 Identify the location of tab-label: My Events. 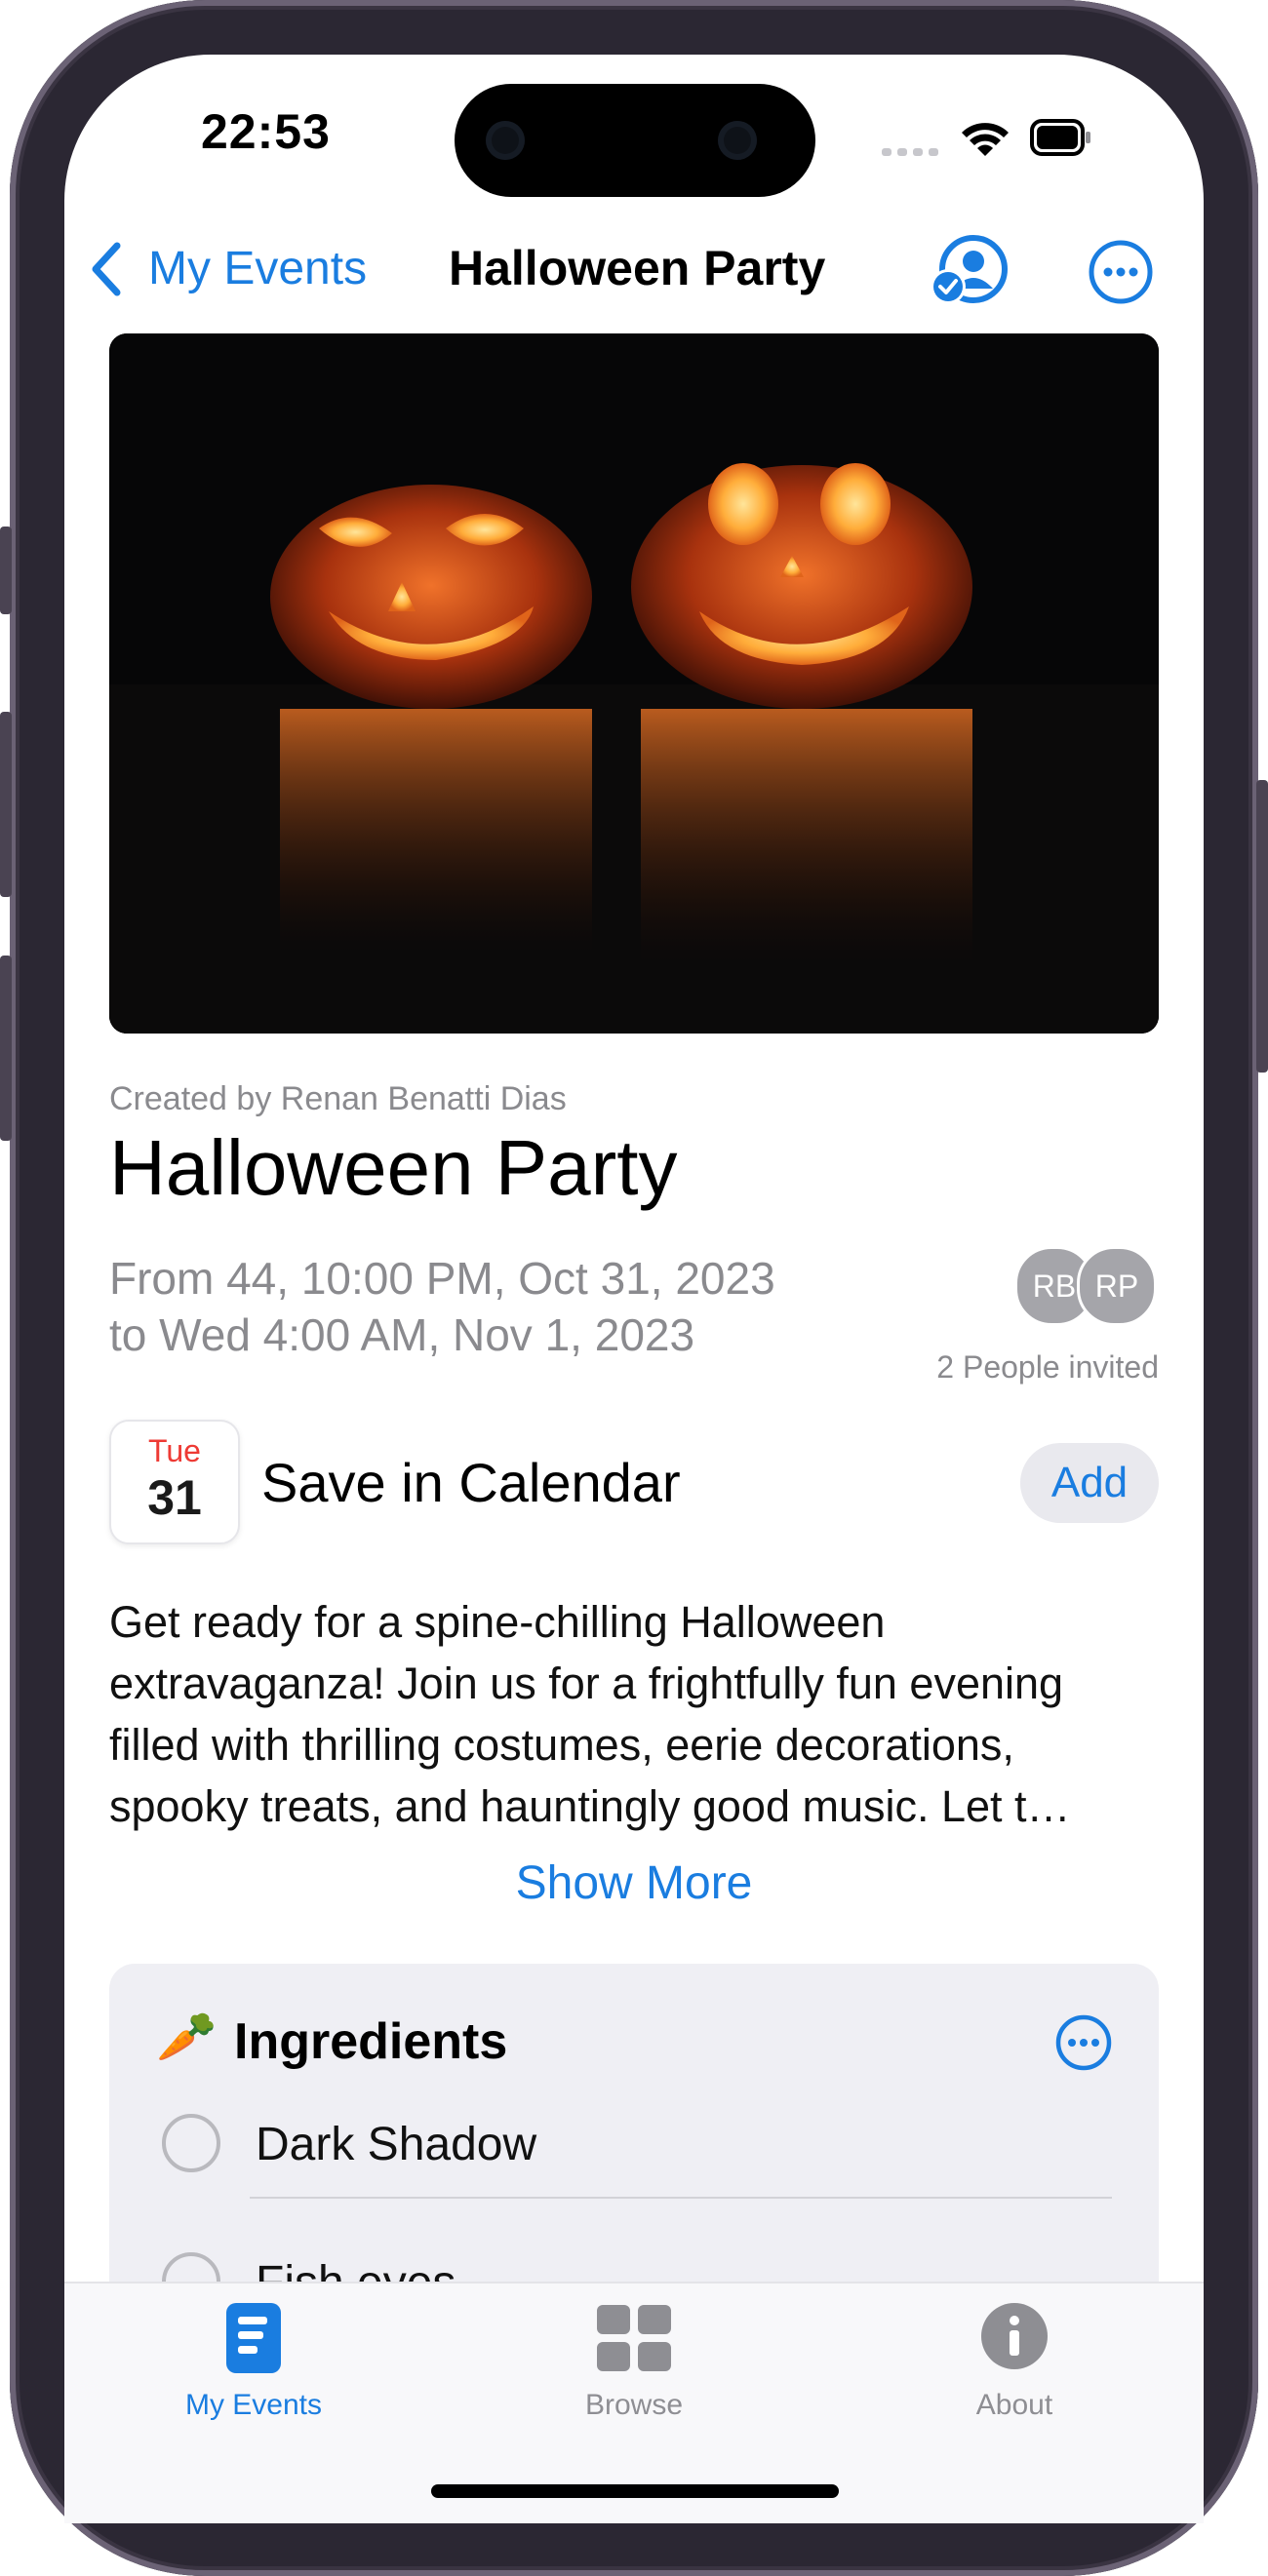
(254, 2405).